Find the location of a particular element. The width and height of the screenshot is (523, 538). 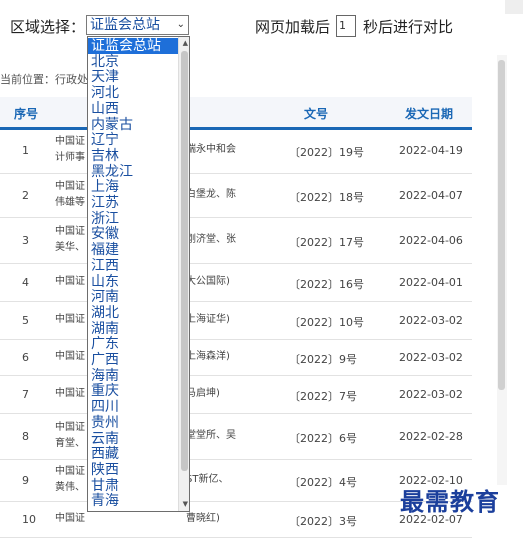

row-number: 10 is located at coordinates (29, 519).